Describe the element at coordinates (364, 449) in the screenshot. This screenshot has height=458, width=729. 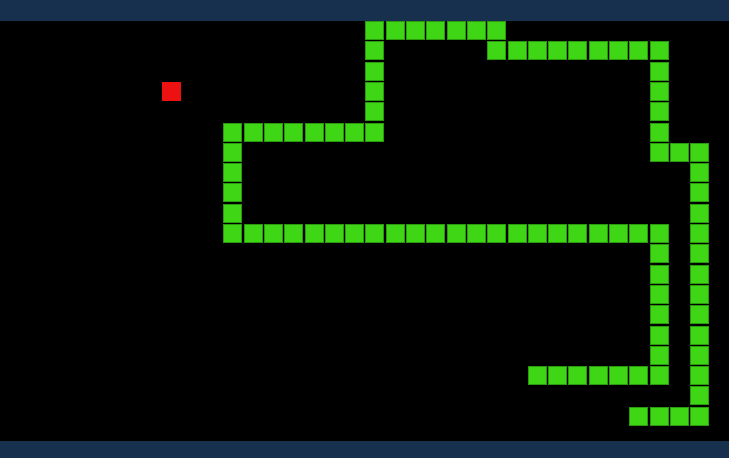
I see `bottom-bar` at that location.